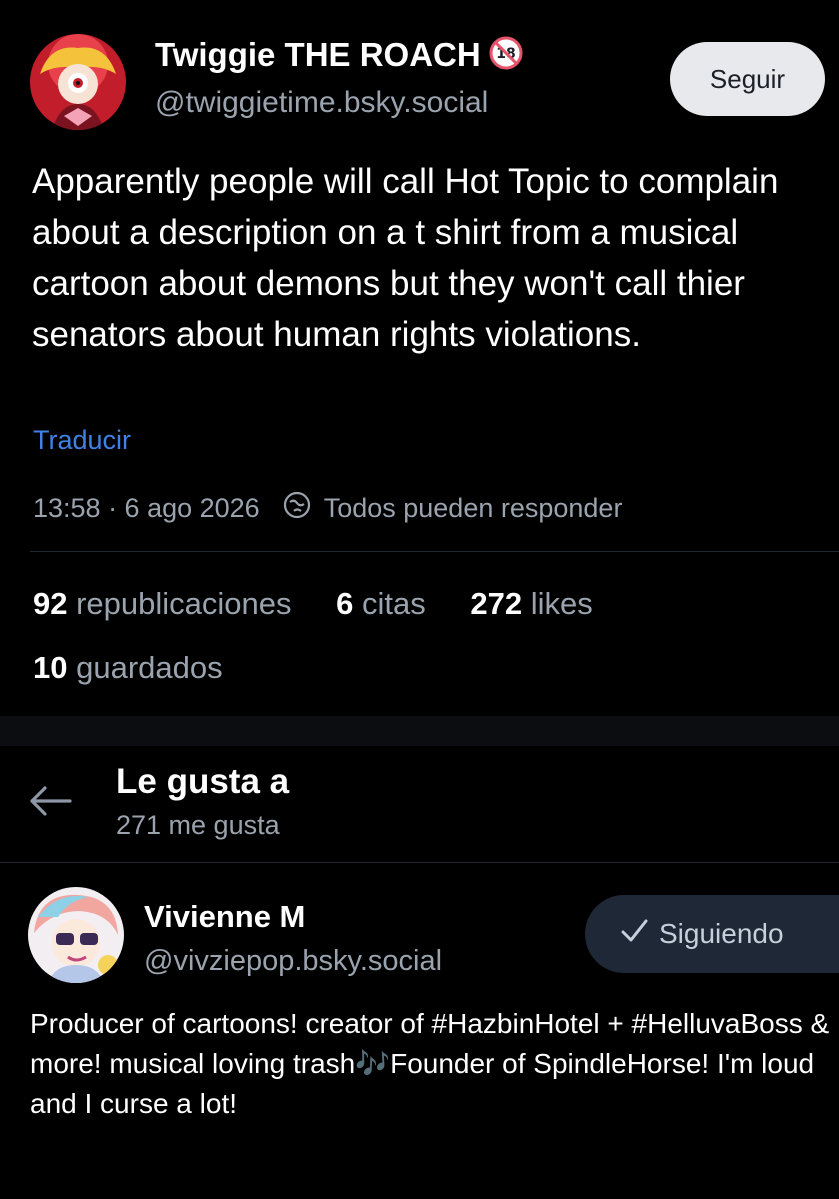 The width and height of the screenshot is (839, 1199). What do you see at coordinates (721, 933) in the screenshot?
I see `following-label: Siguiendo` at bounding box center [721, 933].